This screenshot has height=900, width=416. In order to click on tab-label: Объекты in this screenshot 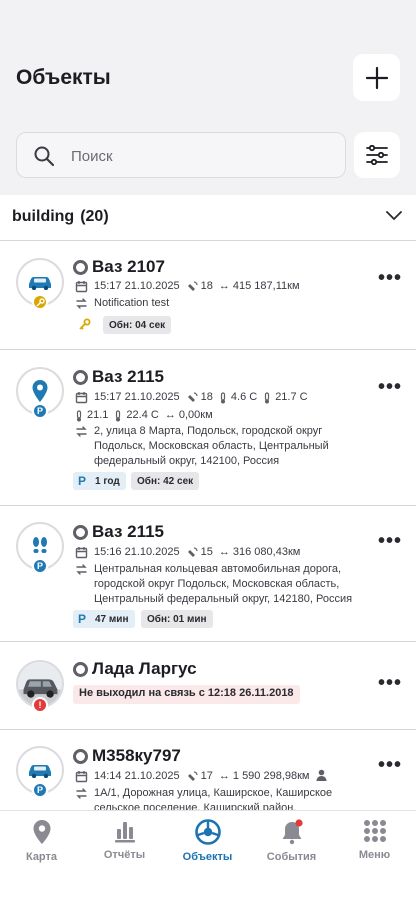, I will do `click(207, 857)`.